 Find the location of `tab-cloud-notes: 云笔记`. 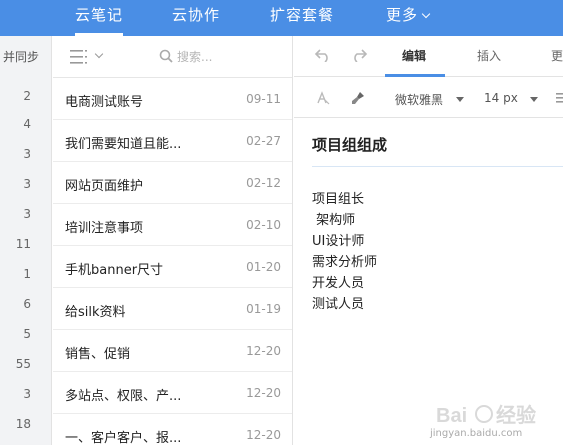

tab-cloud-notes: 云笔记 is located at coordinates (99, 18).